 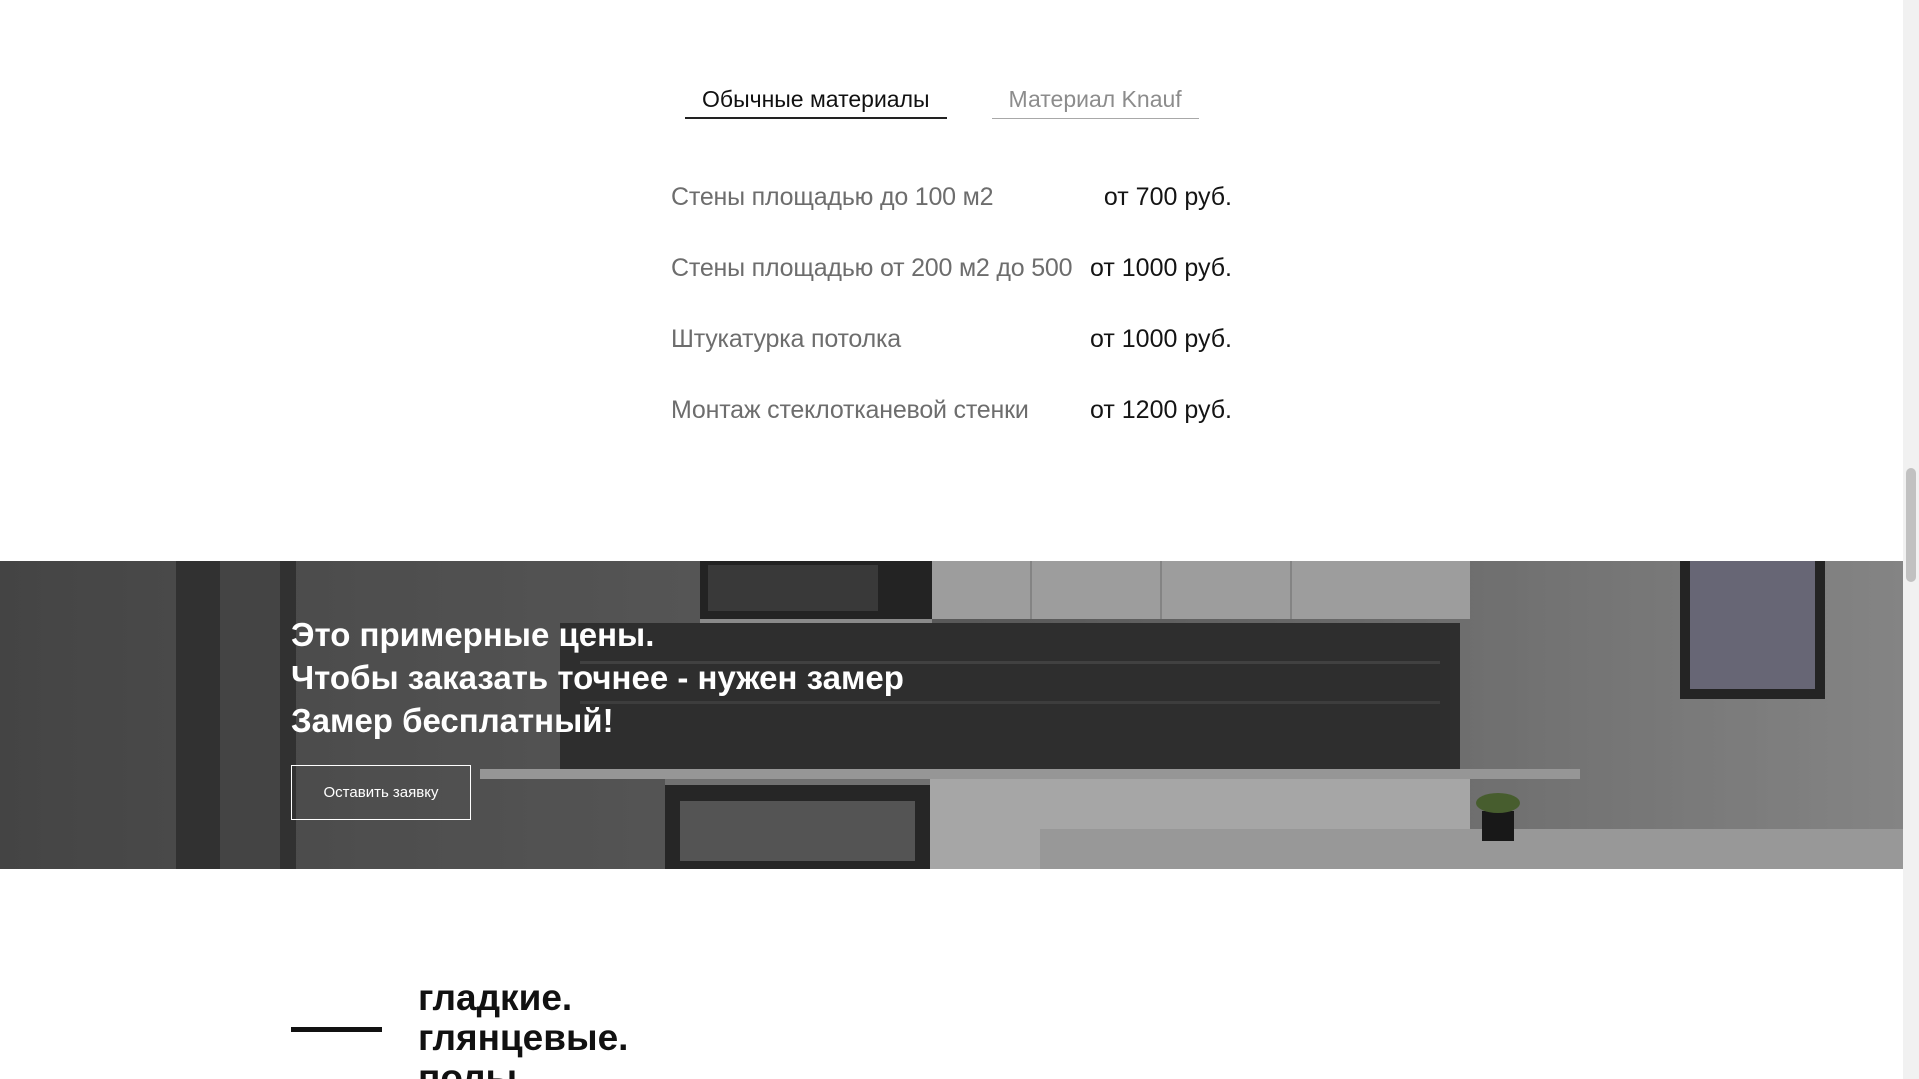 What do you see at coordinates (1167, 197) in the screenshot?
I see `price-item-value: от 700 руб.` at bounding box center [1167, 197].